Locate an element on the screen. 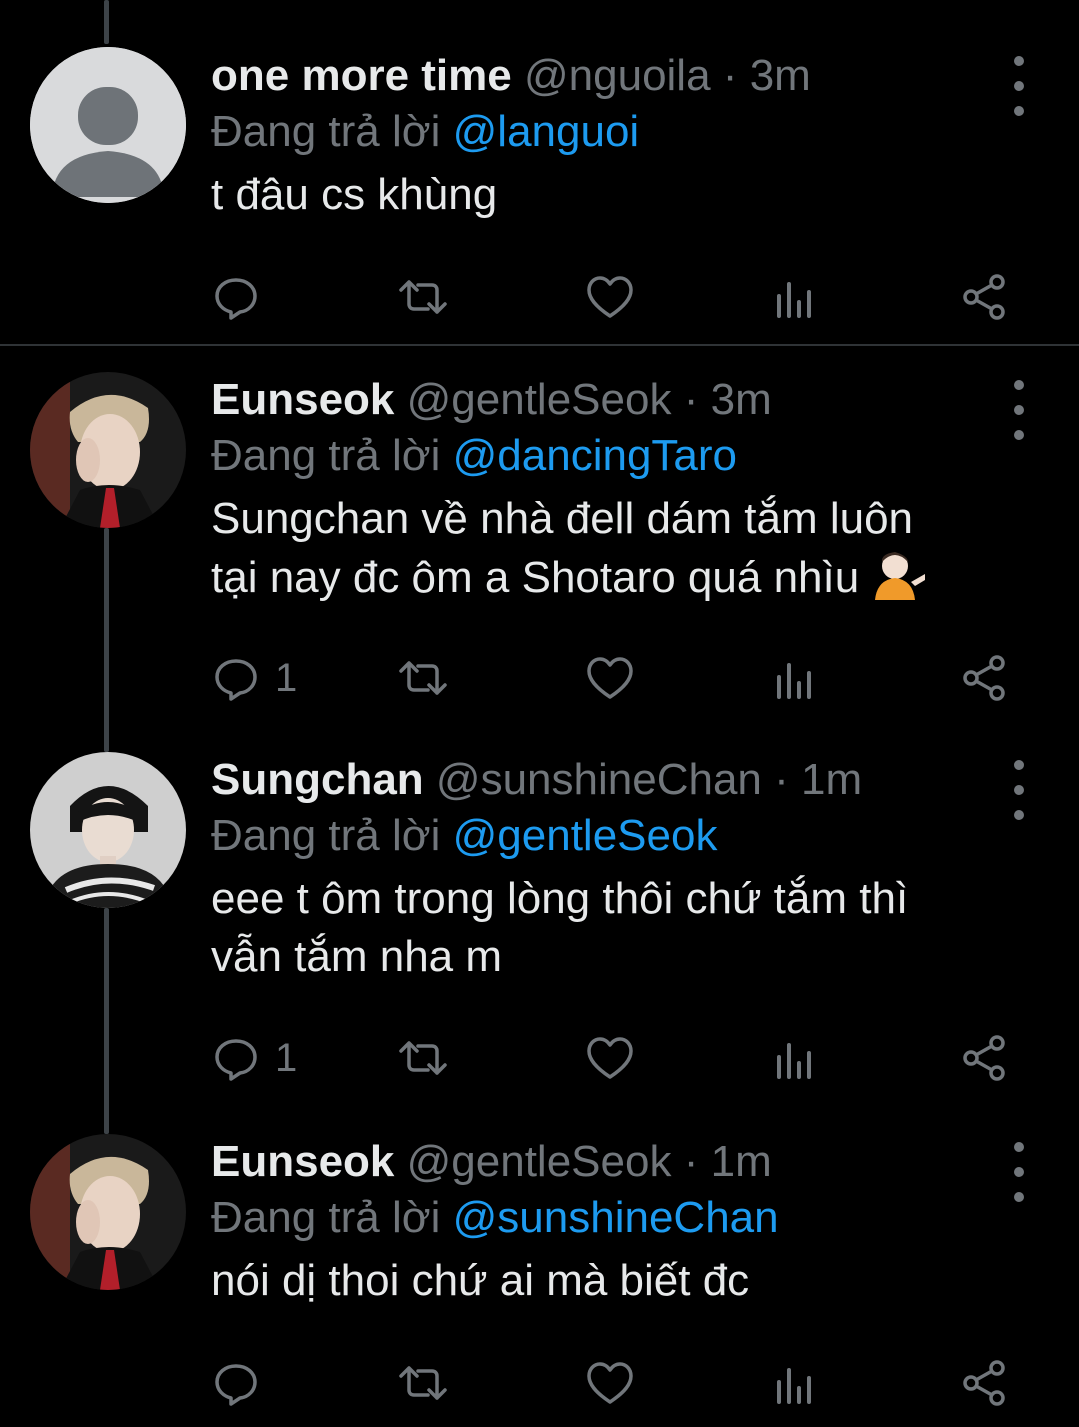 This screenshot has width=1079, height=1427. tweet-text-line-with-emoji: tại nay đc ôm a Shotaro quá nhìu is located at coordinates (610, 577).